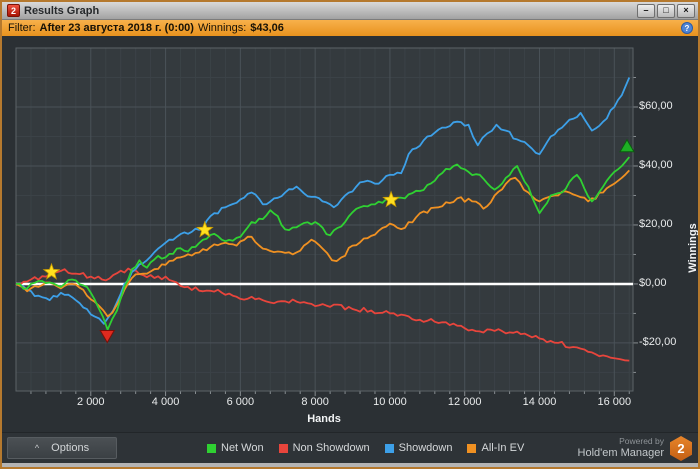 The width and height of the screenshot is (700, 469). What do you see at coordinates (242, 448) in the screenshot?
I see `legend-label: Net Won` at bounding box center [242, 448].